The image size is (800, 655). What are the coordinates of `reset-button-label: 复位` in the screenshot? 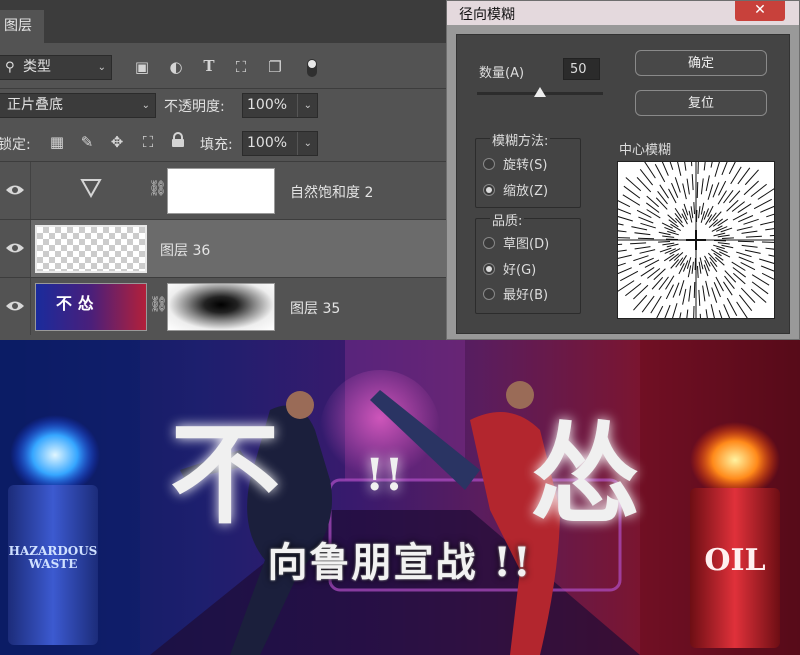 It's located at (700, 103).